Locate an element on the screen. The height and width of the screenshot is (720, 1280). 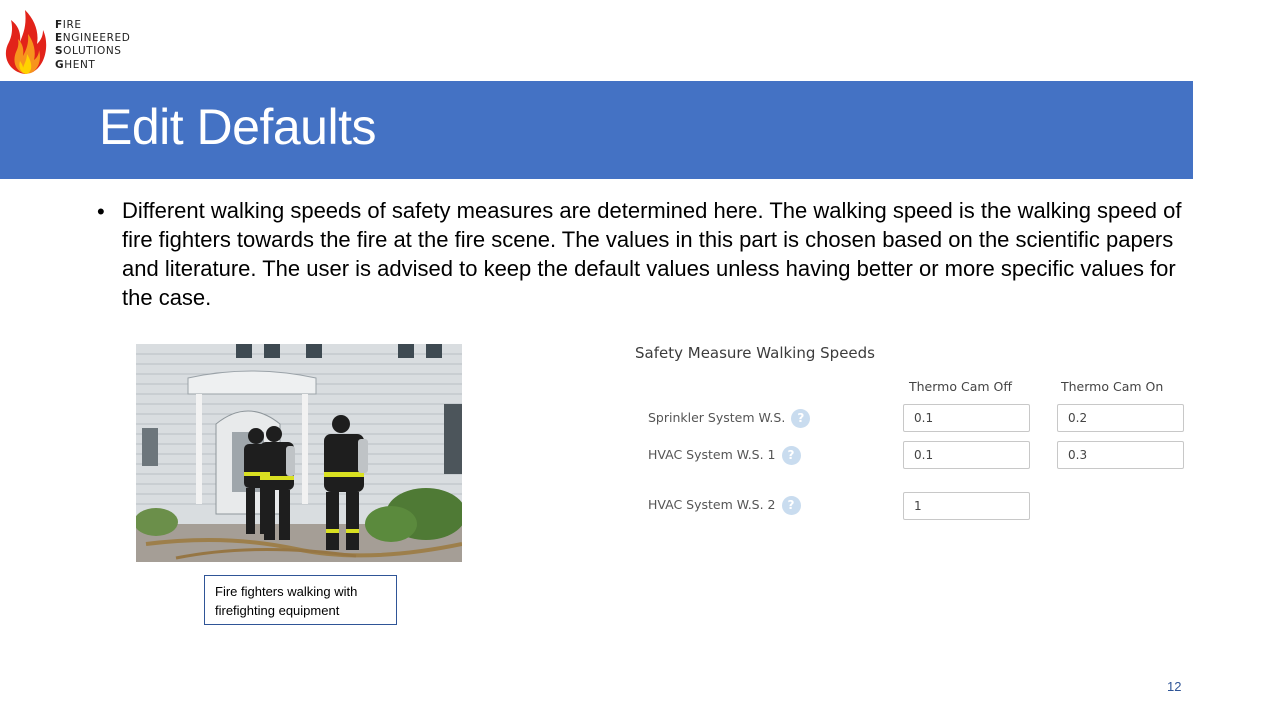
row-label-sprinkler: Sprinkler System W.S.? is located at coordinates (729, 418).